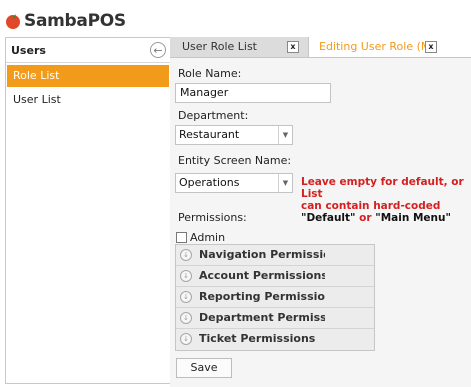  I want to click on tab-user-role-list: User Role List x, so click(236, 47).